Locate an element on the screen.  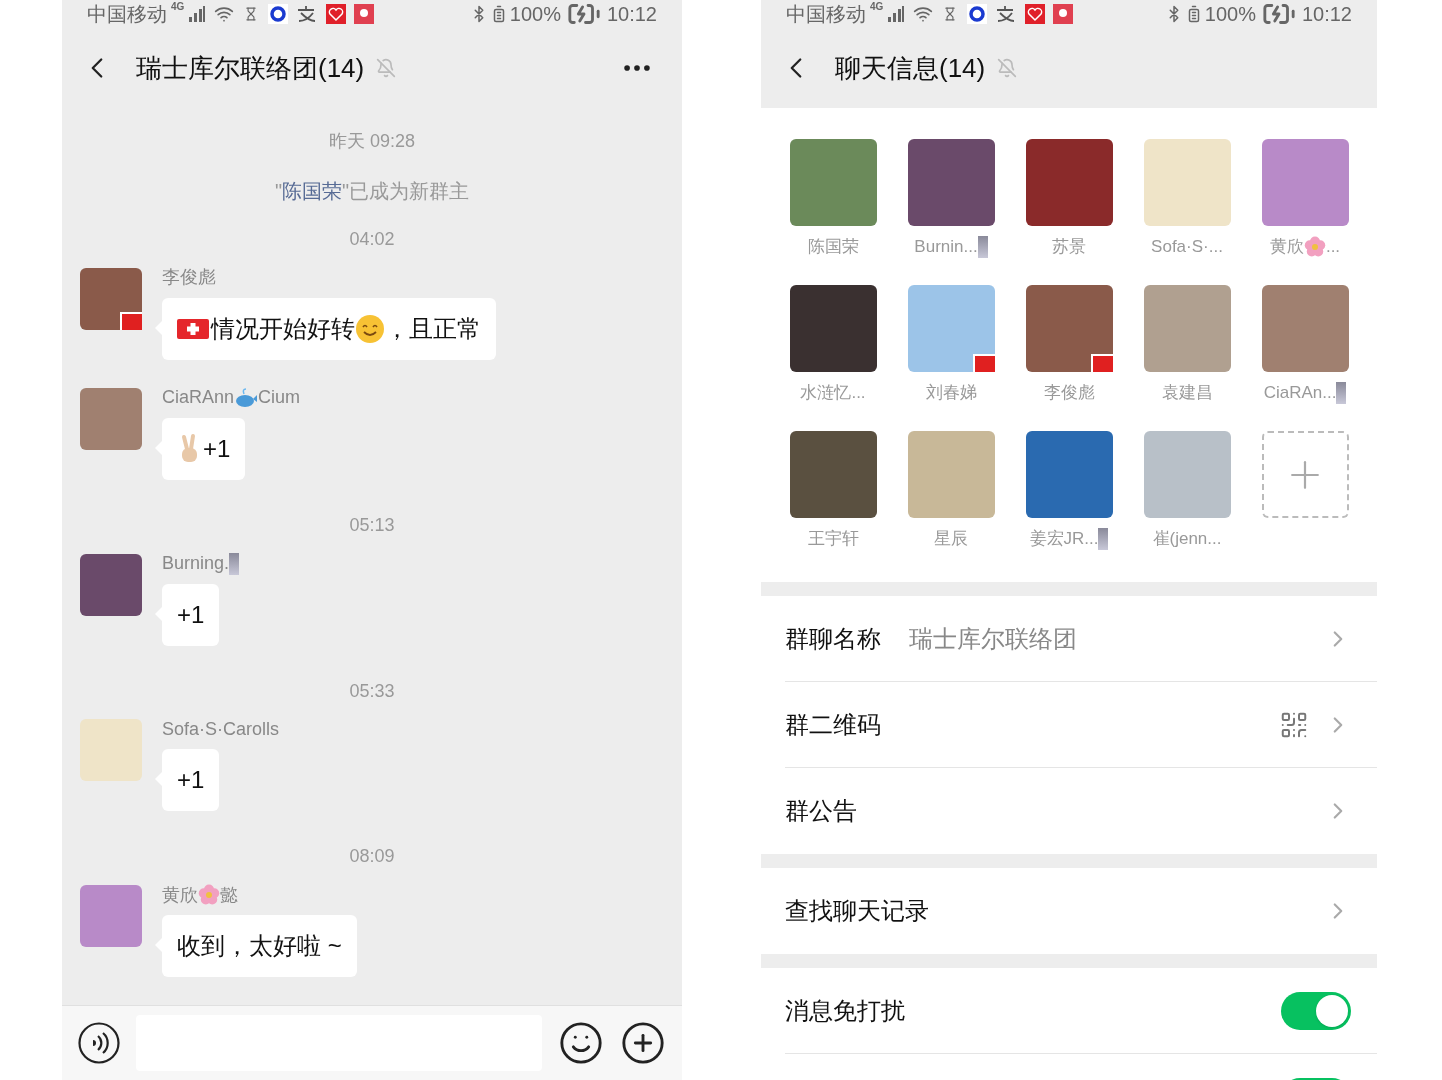
sender-name: Sofa·S·Carolls is located at coordinates (221, 729).